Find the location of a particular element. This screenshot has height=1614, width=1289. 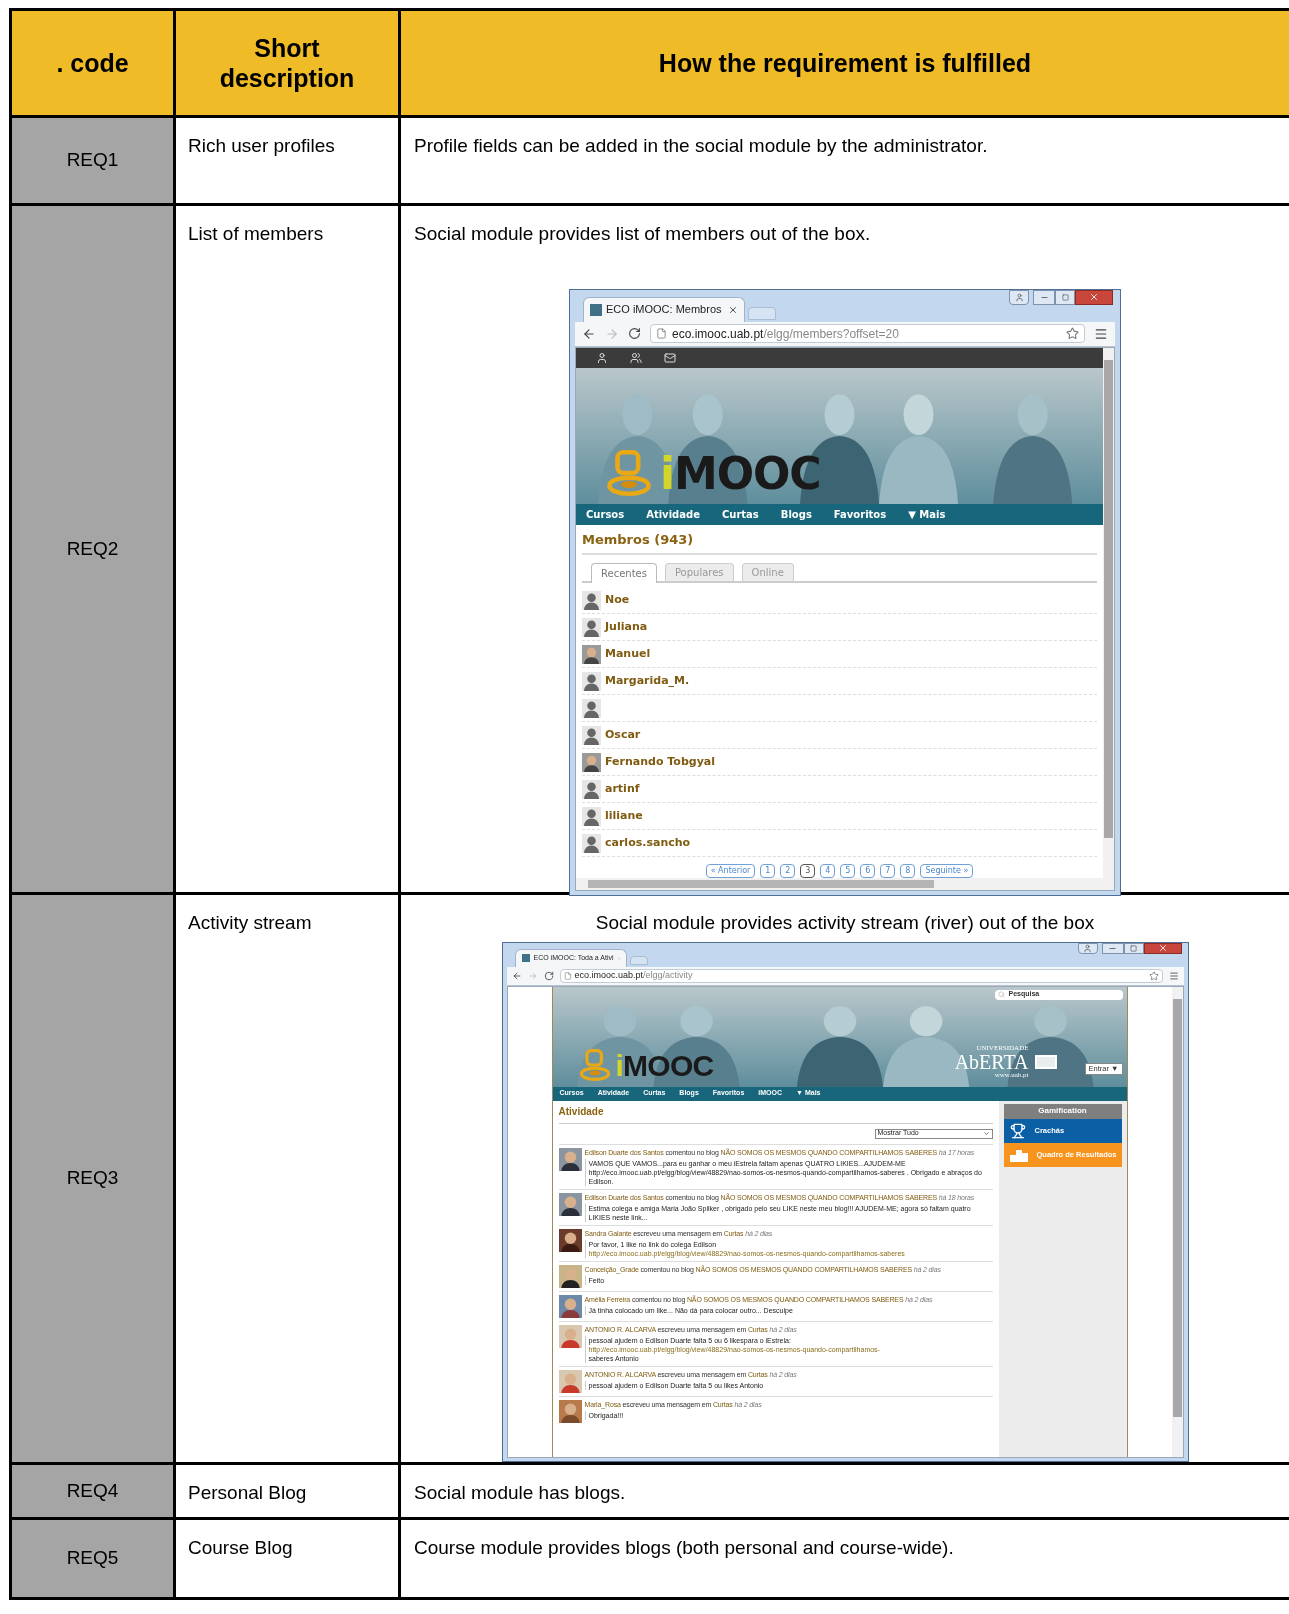

dropdown-icon is located at coordinates (986, 1133).